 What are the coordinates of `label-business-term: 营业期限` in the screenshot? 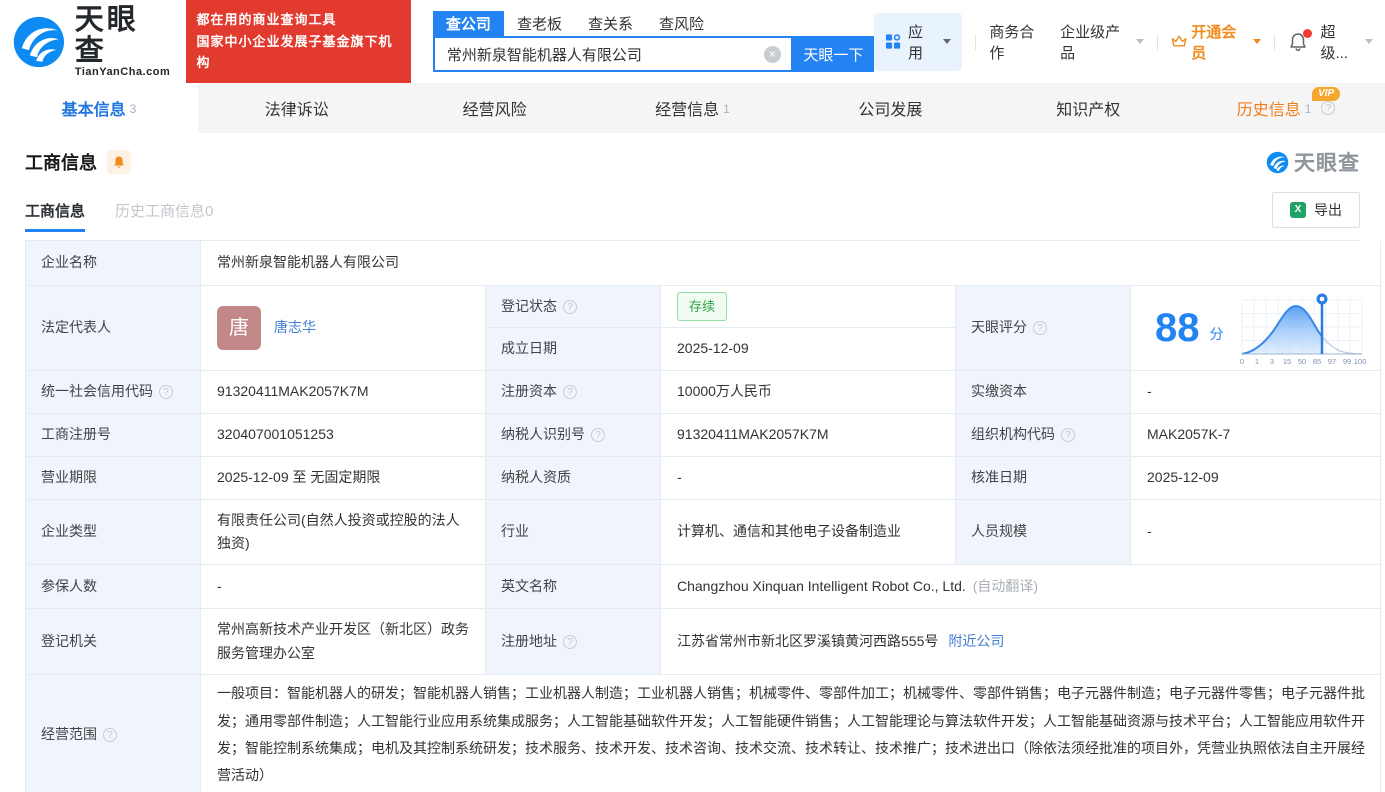 It's located at (113, 478).